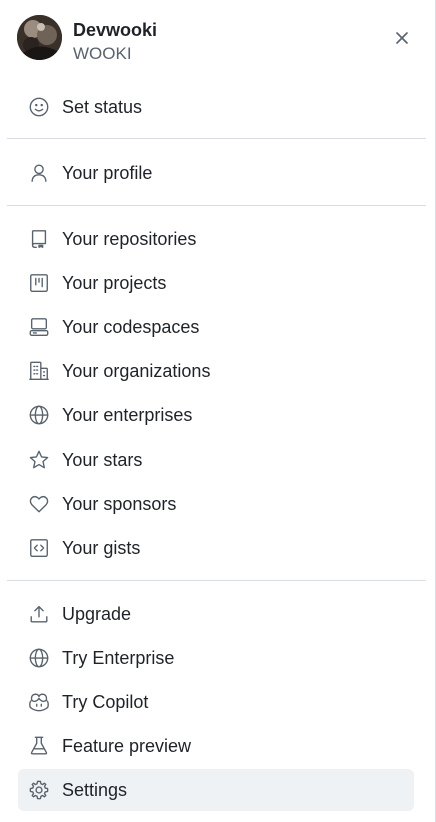 This screenshot has height=822, width=436. Describe the element at coordinates (216, 173) in the screenshot. I see `menu-item-your-profile: Your profile` at that location.